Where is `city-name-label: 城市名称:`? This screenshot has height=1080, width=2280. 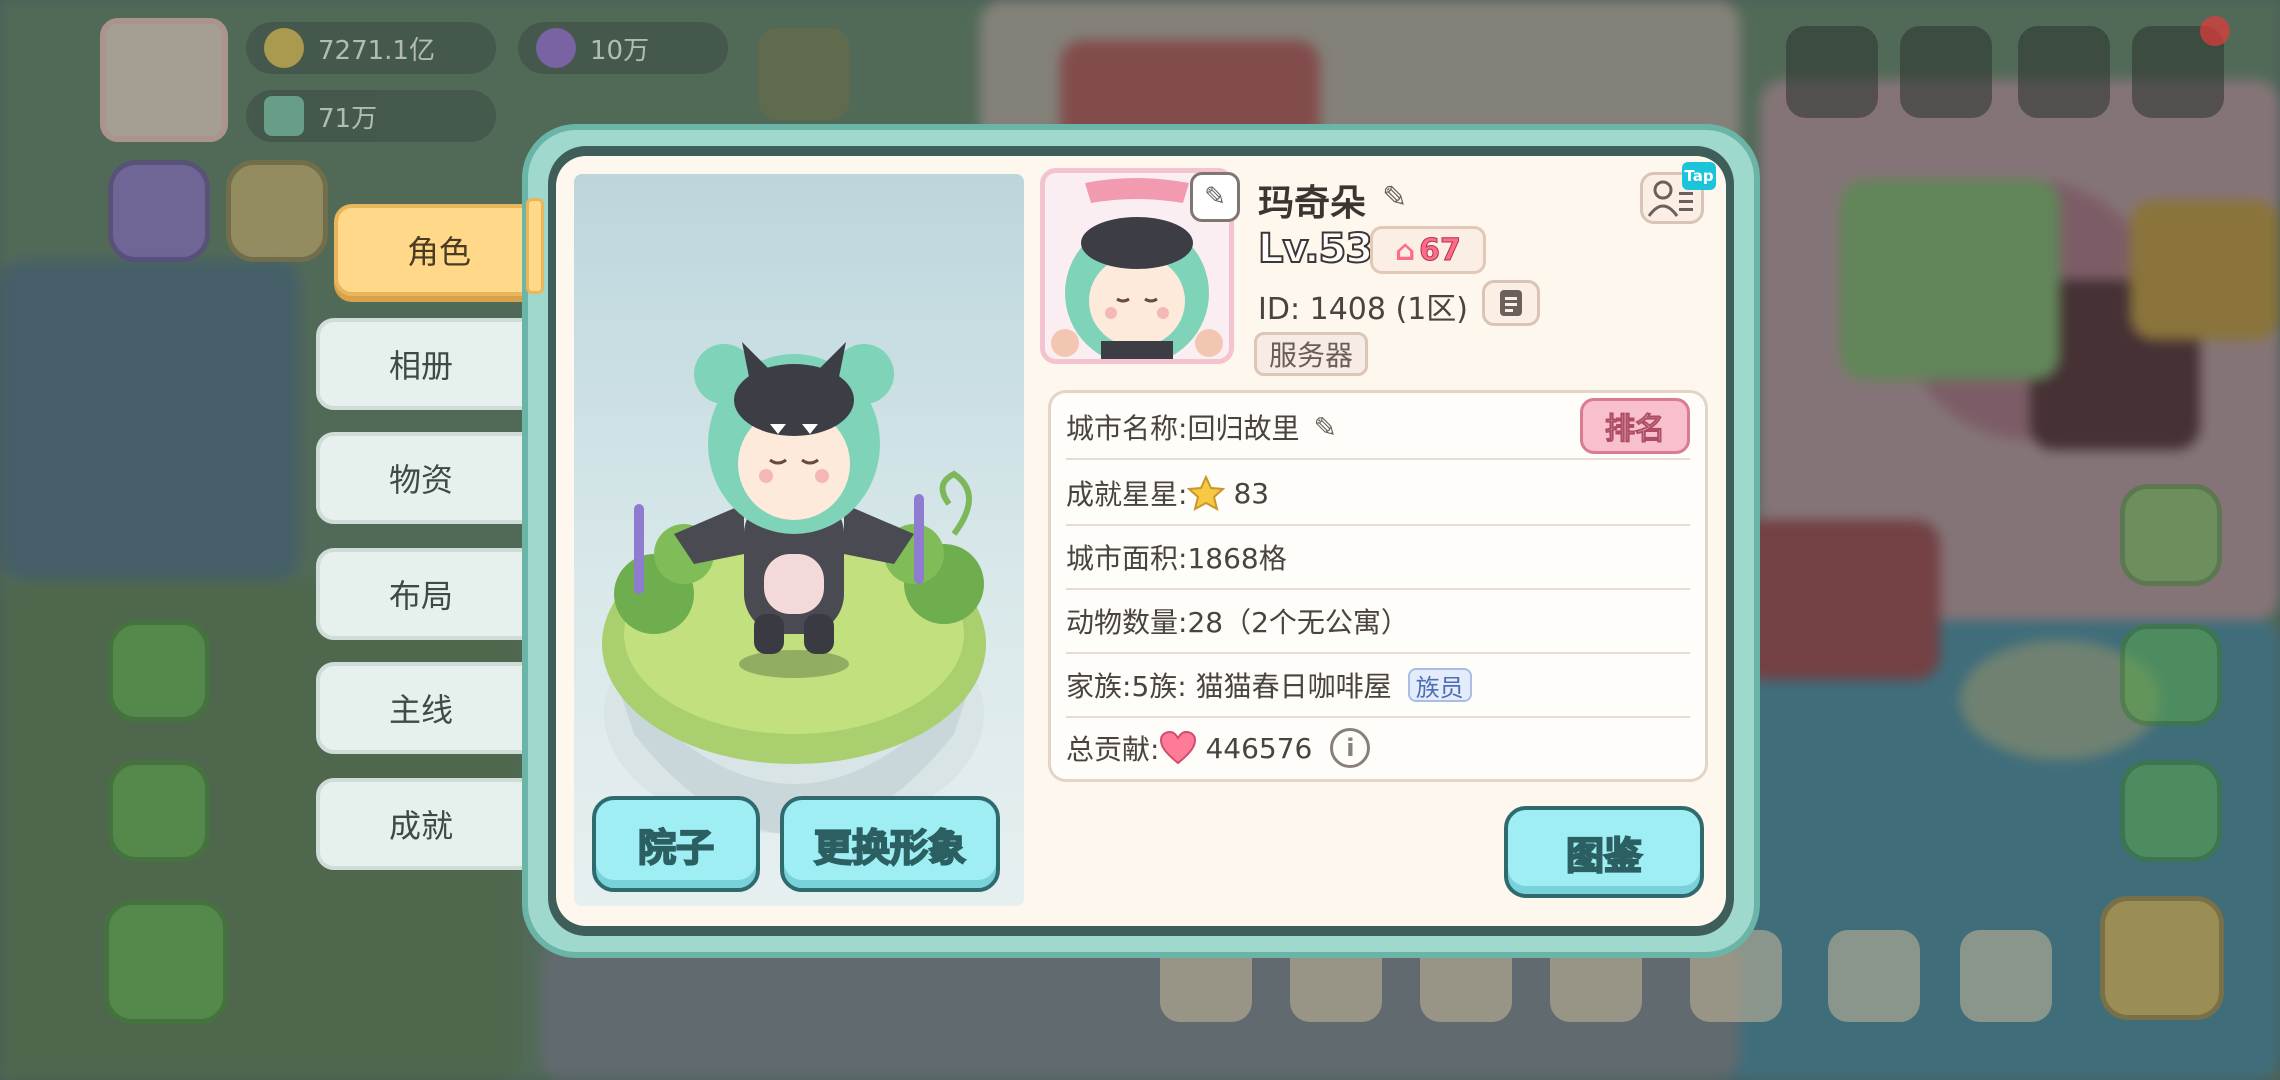 city-name-label: 城市名称: is located at coordinates (1127, 428).